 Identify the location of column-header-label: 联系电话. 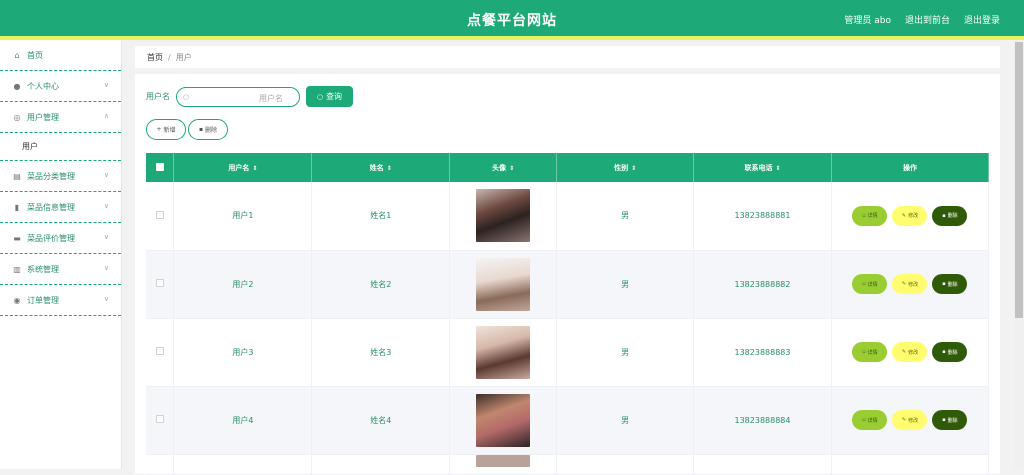
(758, 167).